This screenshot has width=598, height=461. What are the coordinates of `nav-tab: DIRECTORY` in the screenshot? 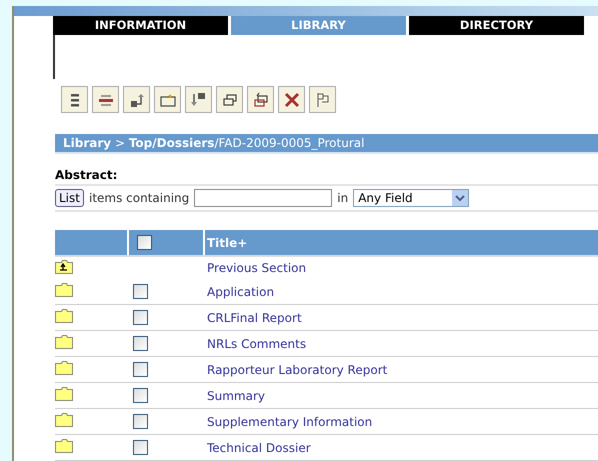 It's located at (496, 25).